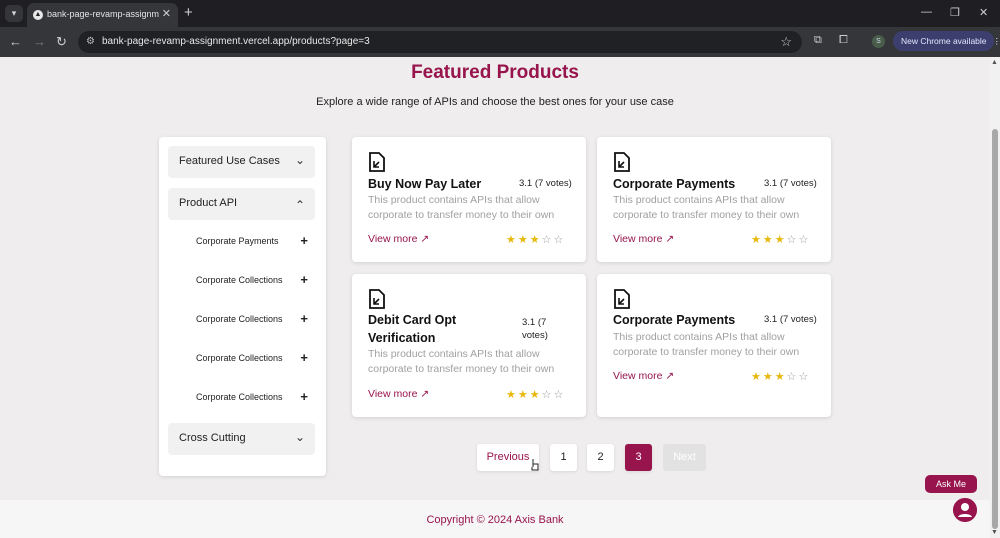 This screenshot has width=1000, height=538. What do you see at coordinates (563, 457) in the screenshot?
I see `page-1-button: 1` at bounding box center [563, 457].